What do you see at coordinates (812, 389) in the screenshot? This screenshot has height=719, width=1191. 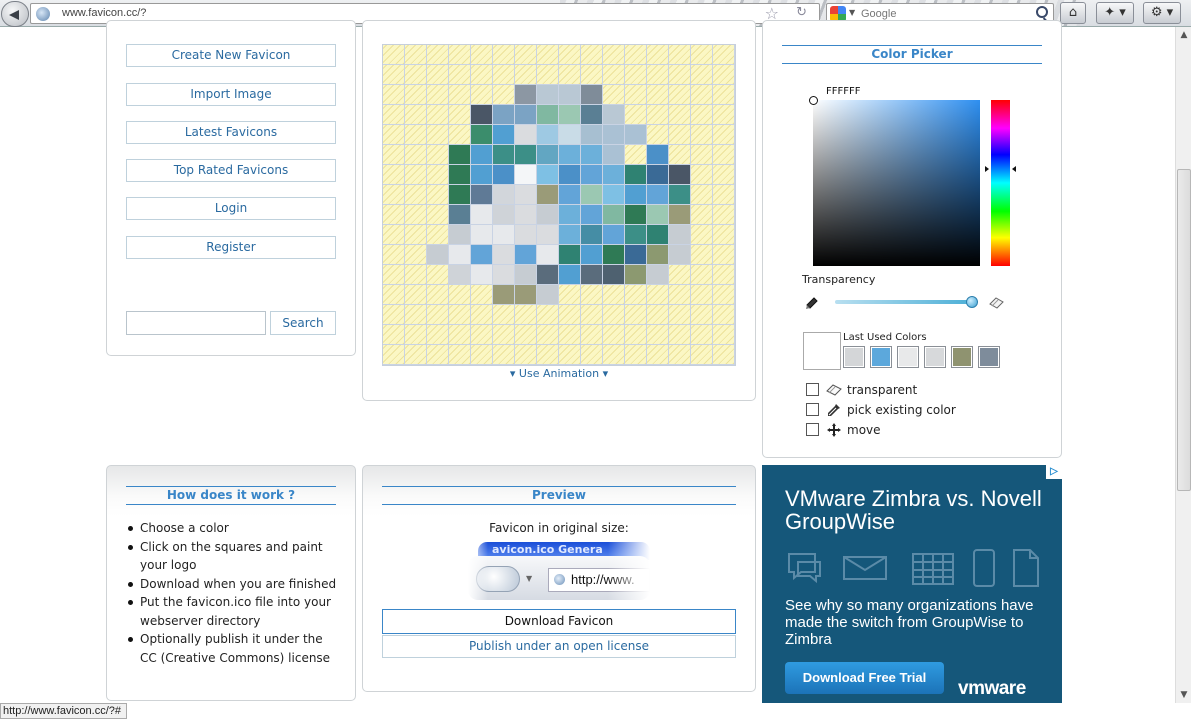 I see `transparent-checkbox` at bounding box center [812, 389].